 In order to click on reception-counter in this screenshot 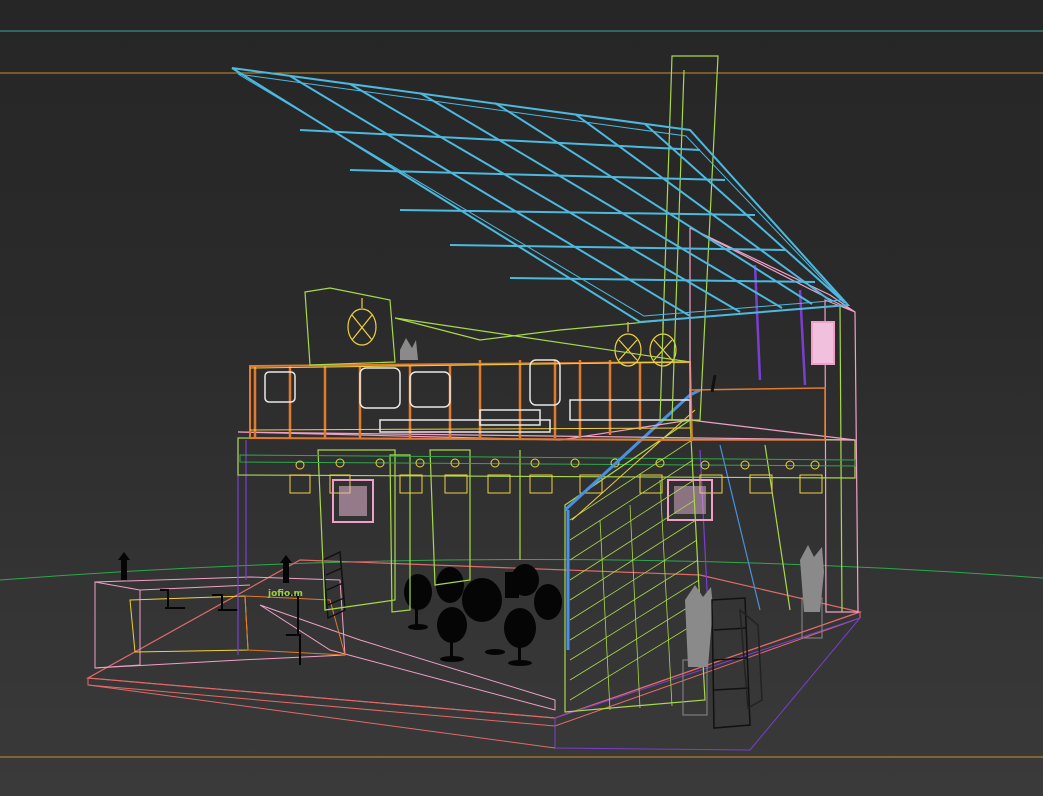, I will do `click(220, 622)`.